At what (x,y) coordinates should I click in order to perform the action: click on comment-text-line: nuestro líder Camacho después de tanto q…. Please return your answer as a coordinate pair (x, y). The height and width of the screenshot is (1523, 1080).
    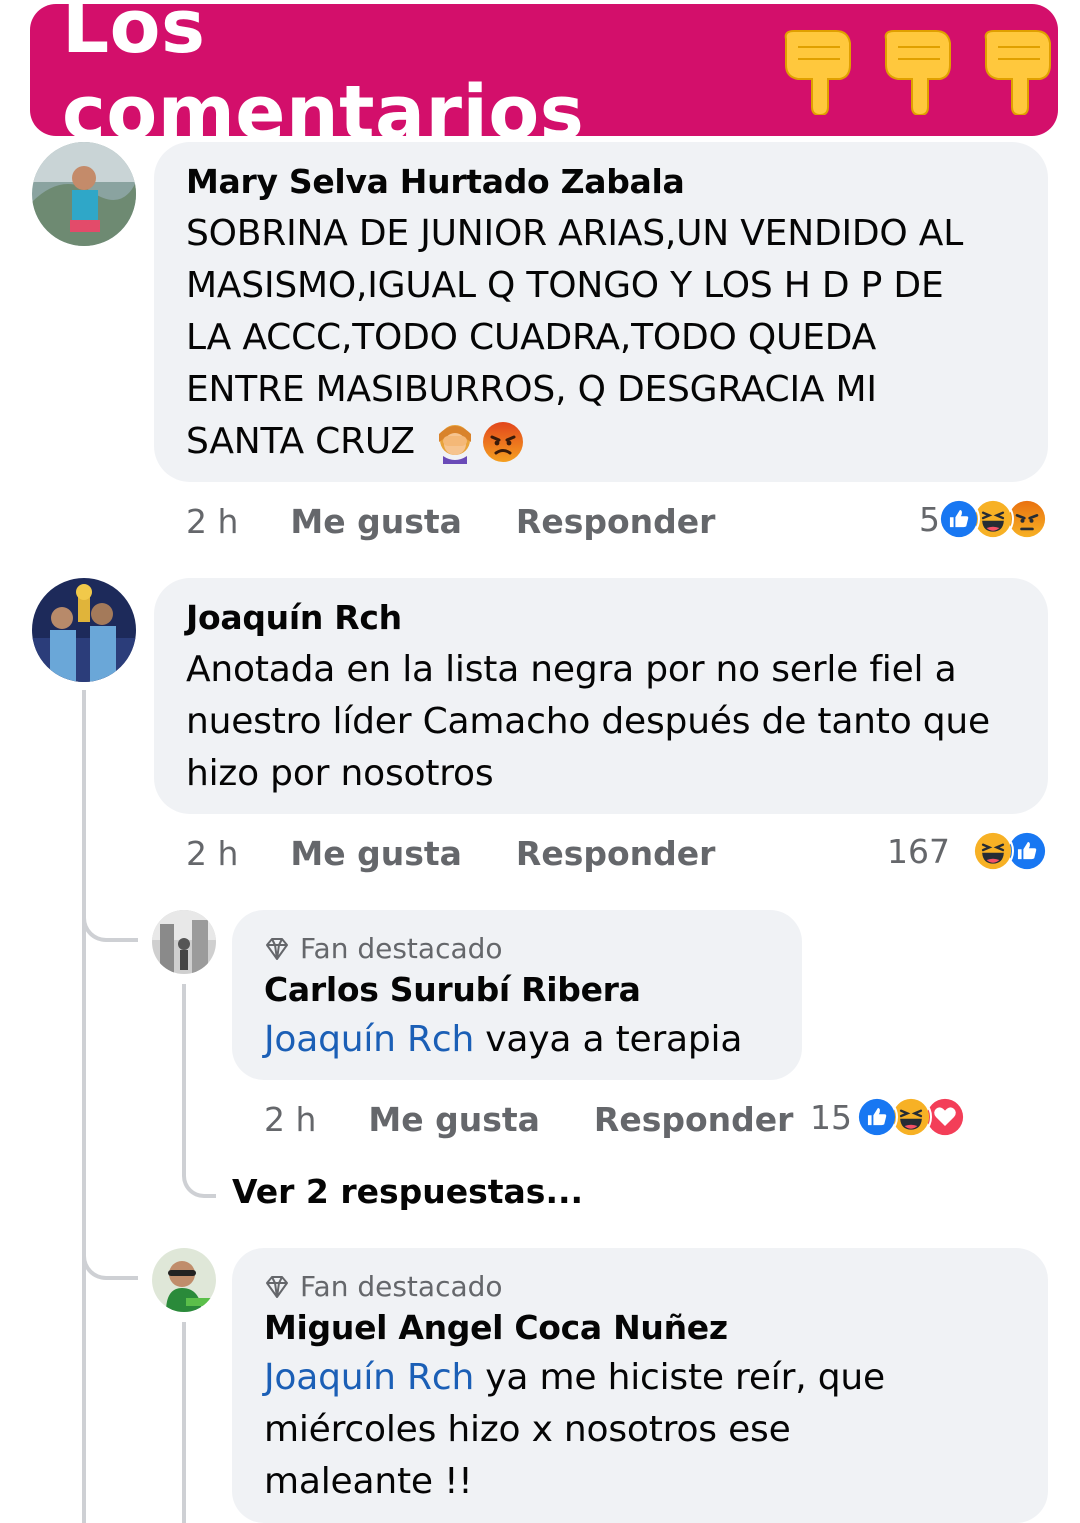
    Looking at the image, I should click on (588, 721).